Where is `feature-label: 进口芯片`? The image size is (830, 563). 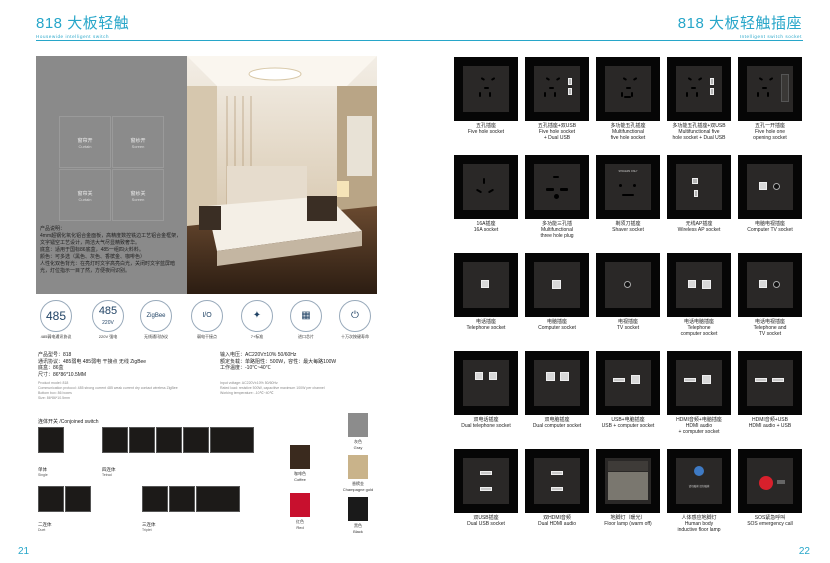 feature-label: 进口芯片 is located at coordinates (306, 336).